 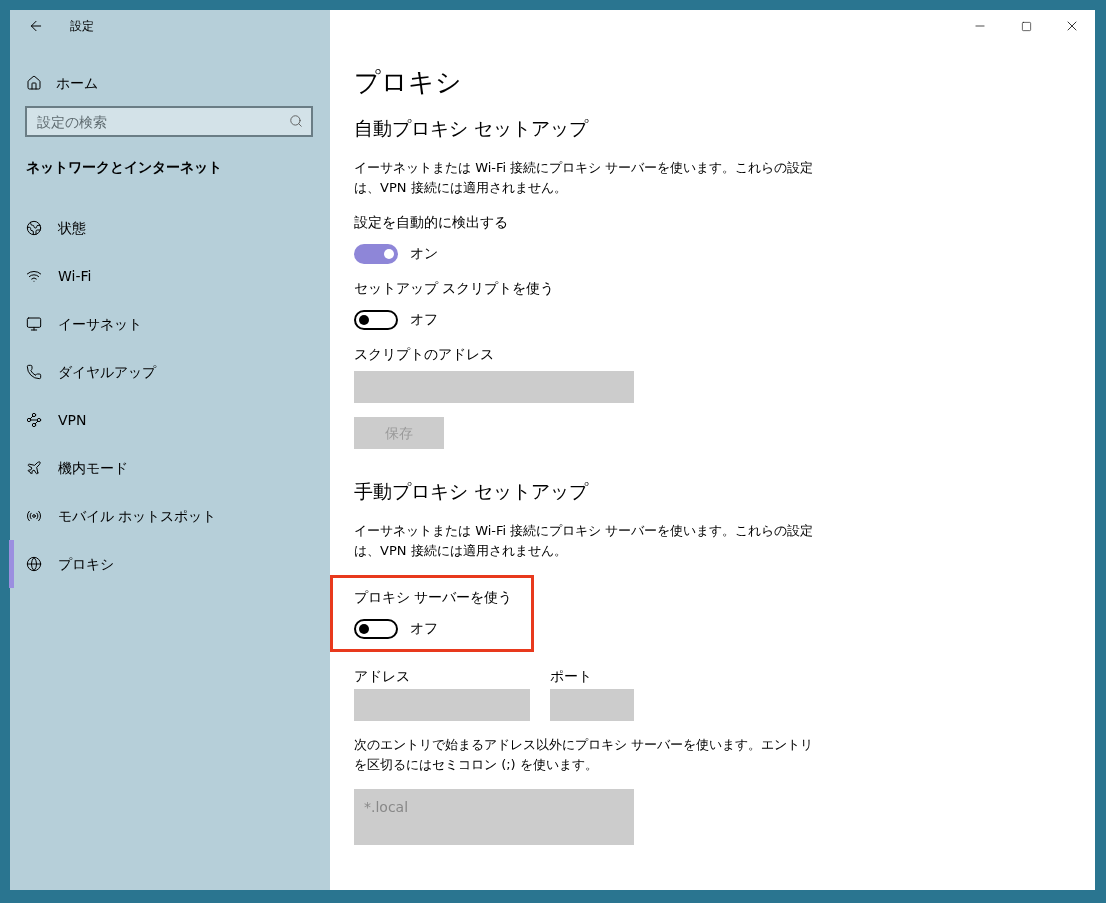 What do you see at coordinates (34, 516) in the screenshot?
I see `antenna-icon` at bounding box center [34, 516].